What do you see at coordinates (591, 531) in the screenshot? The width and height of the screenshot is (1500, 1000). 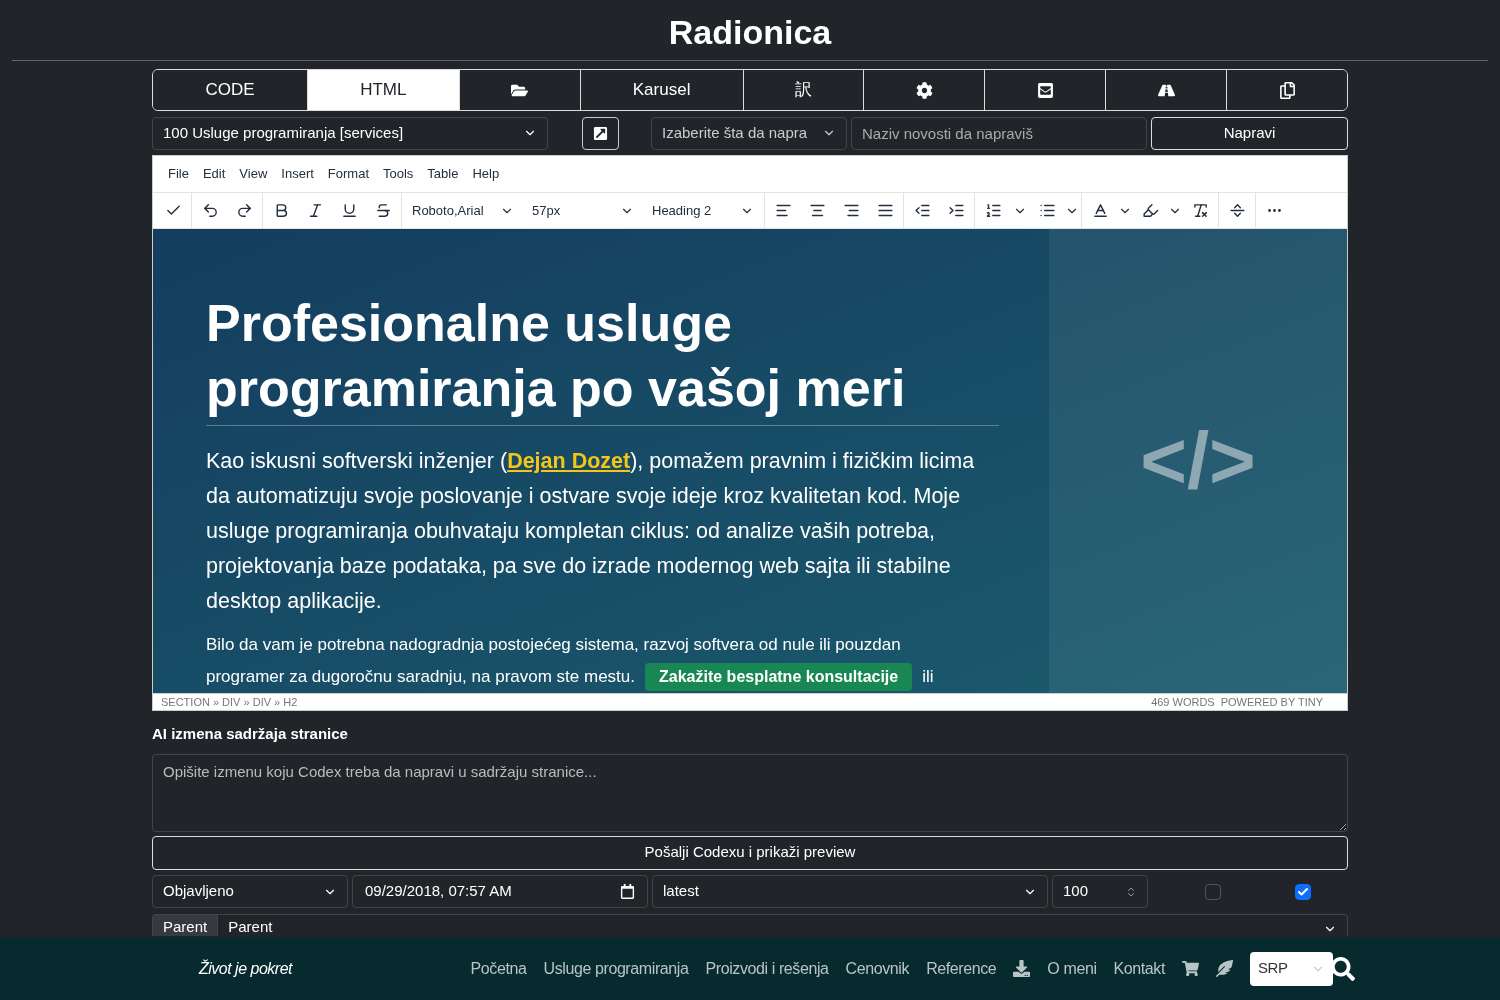 I see `intro-paragraph: Kao iskusni softverski inženjer (Dejan Dozet), pomažem pravnim i fizičkim licima da automatizuju svoje poslovanje i ostvare svoje ideje kroz kvalitetan kod. Moje usluge programiranja obuhvataju kompletan ciklus: od analize vaših potreba, projektovanja baze podataka, pa sve do izrade modernog web sajta ili stabilne desktop aplikacije.` at bounding box center [591, 531].